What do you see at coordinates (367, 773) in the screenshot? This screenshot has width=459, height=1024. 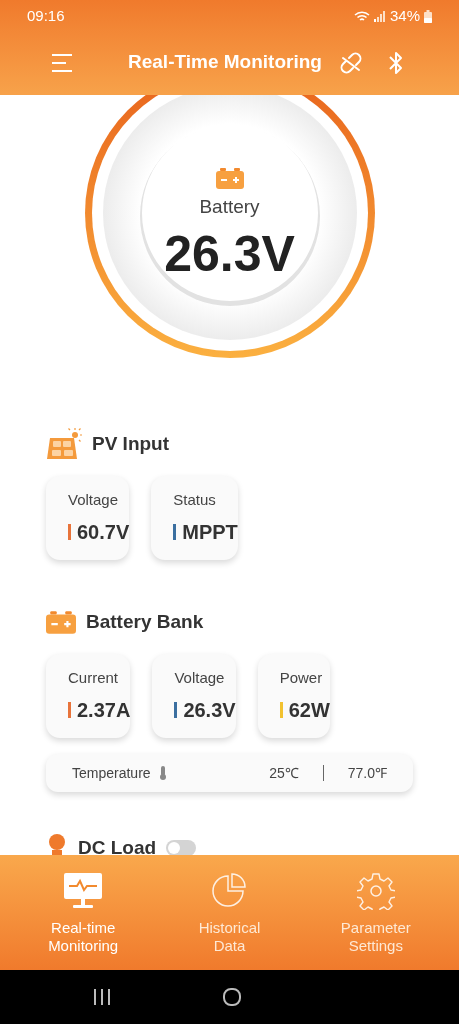 I see `fahrenheit-value: 77.0℉` at bounding box center [367, 773].